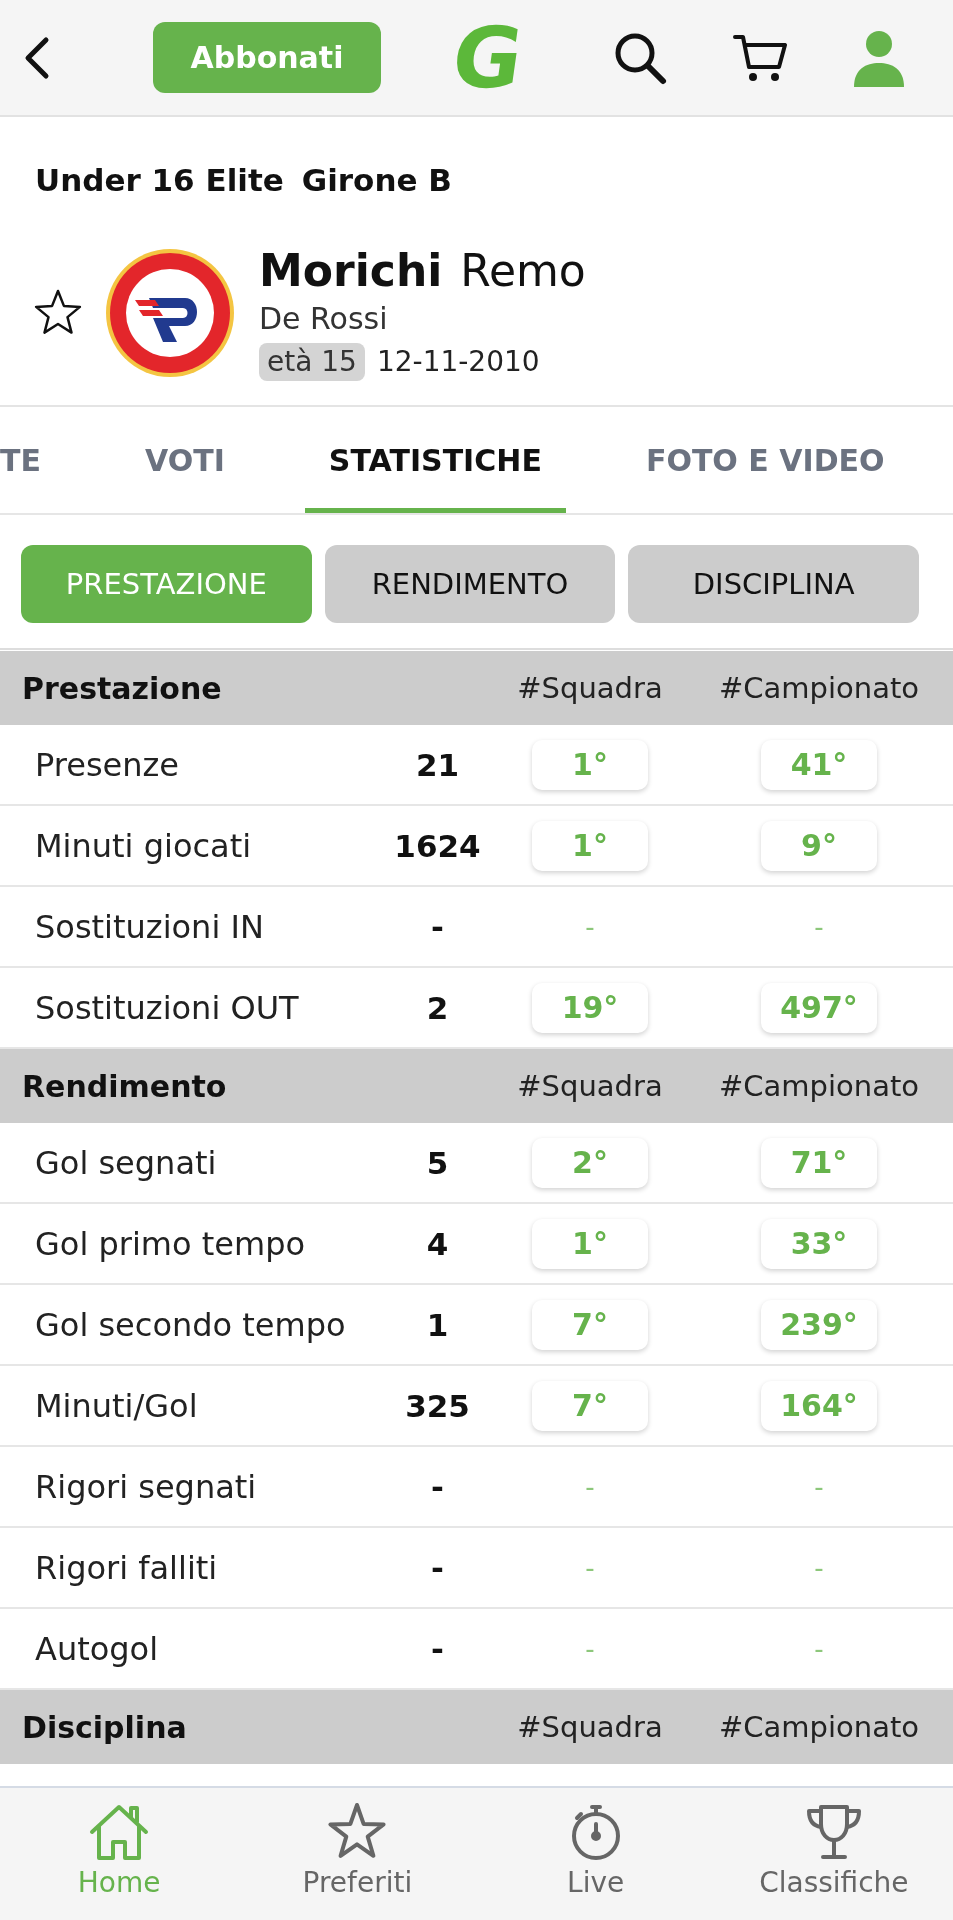  I want to click on competition-name: Under 16 Elite, so click(159, 180).